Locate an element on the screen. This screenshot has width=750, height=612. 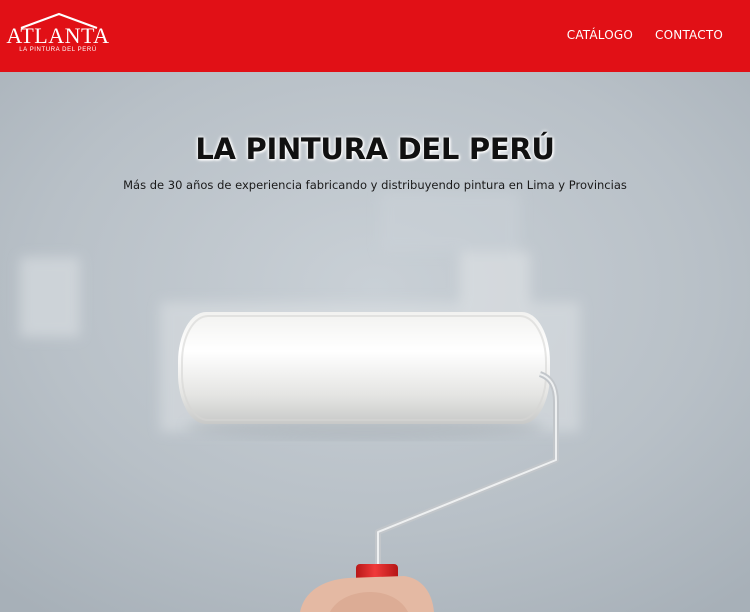
atlanta-logo: ATLANTA LA PINTURA DEL PERÚ is located at coordinates (58, 34).